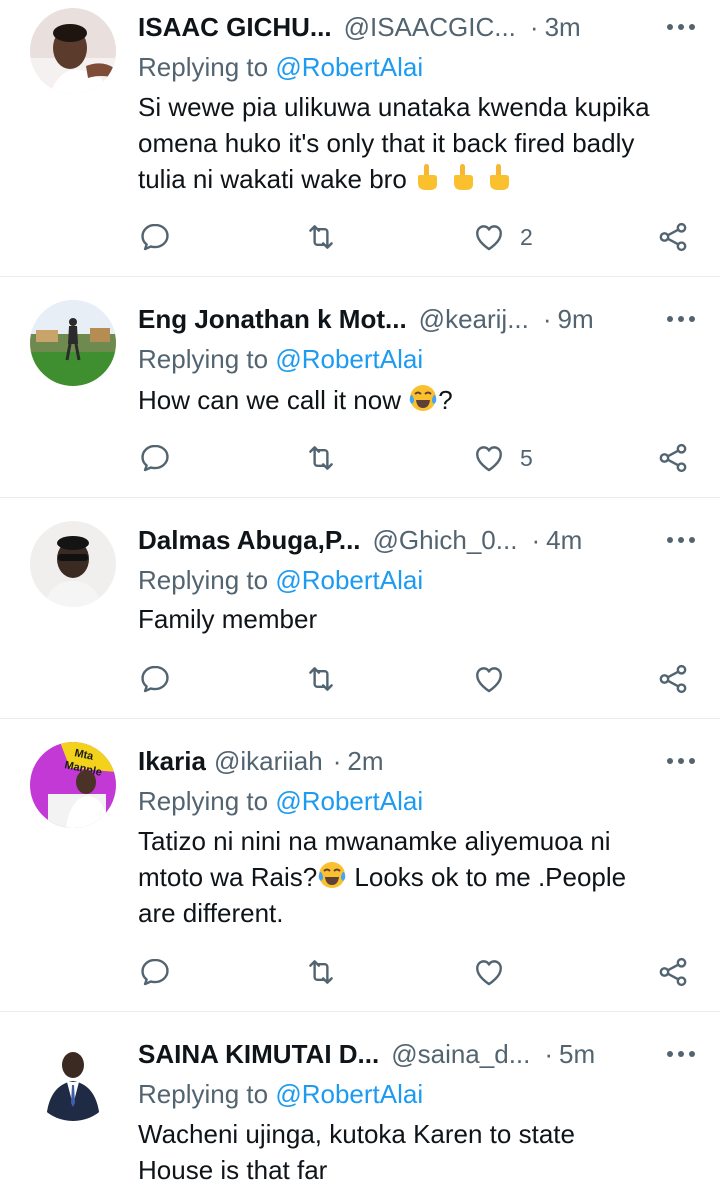 Image resolution: width=720 pixels, height=1188 pixels. What do you see at coordinates (416, 237) in the screenshot?
I see `tweet-actions: 2` at bounding box center [416, 237].